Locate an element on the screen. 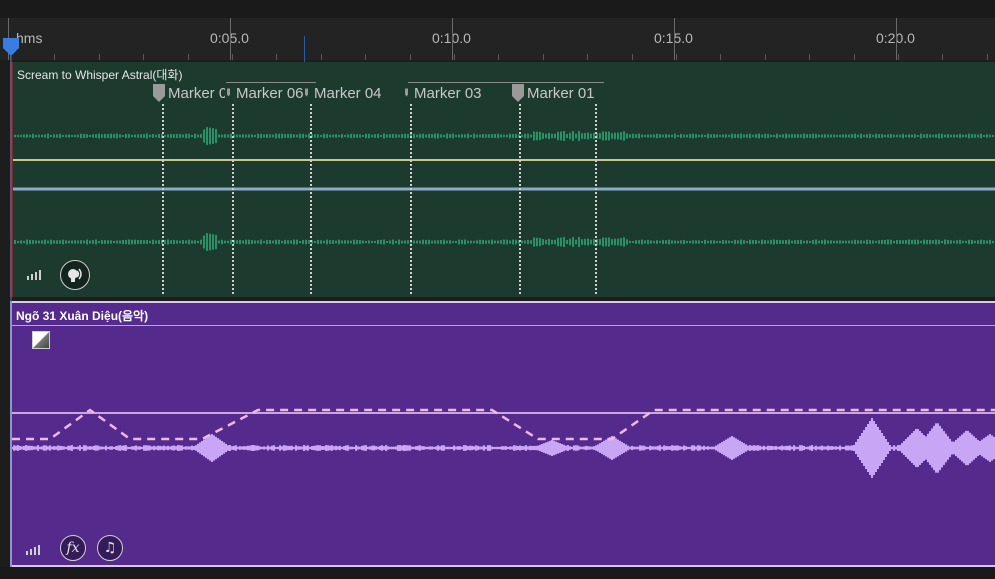 The height and width of the screenshot is (579, 995). marker-04: Marker 04 is located at coordinates (353, 93).